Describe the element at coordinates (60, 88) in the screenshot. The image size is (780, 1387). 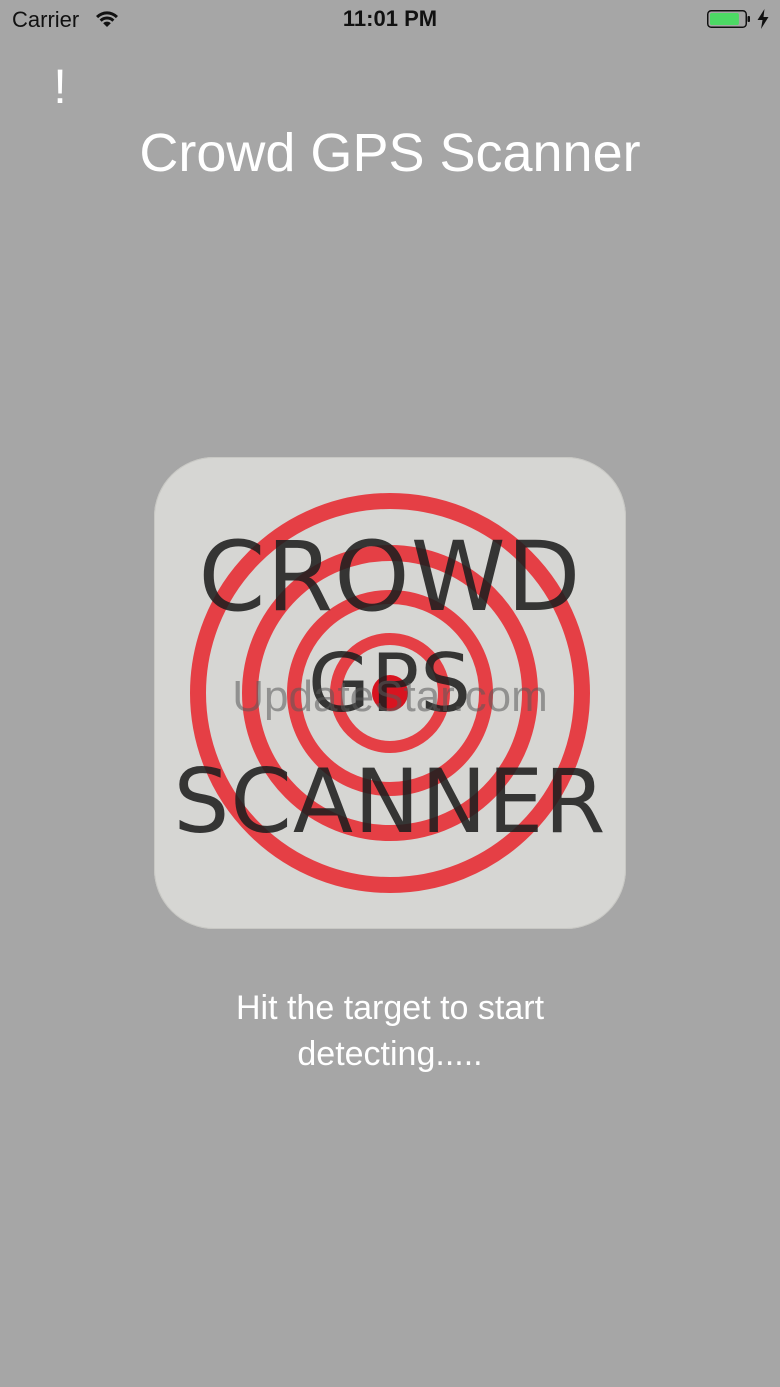
I see `alert-button: !` at that location.